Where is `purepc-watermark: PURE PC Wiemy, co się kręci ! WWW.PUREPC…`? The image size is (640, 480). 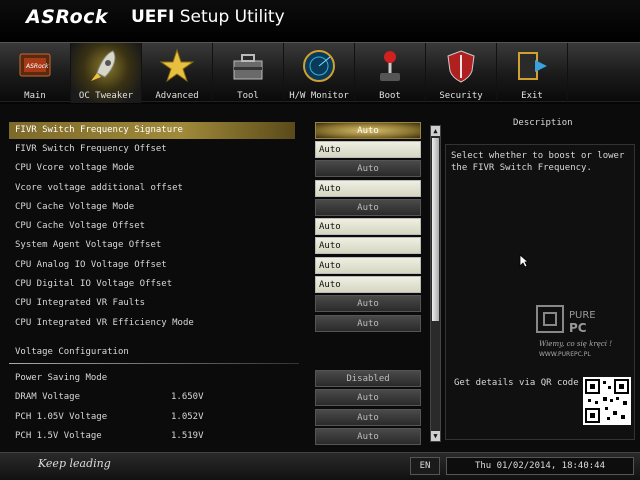 purepc-watermark: PURE PC Wiemy, co się kręci ! WWW.PUREPC… is located at coordinates (580, 330).